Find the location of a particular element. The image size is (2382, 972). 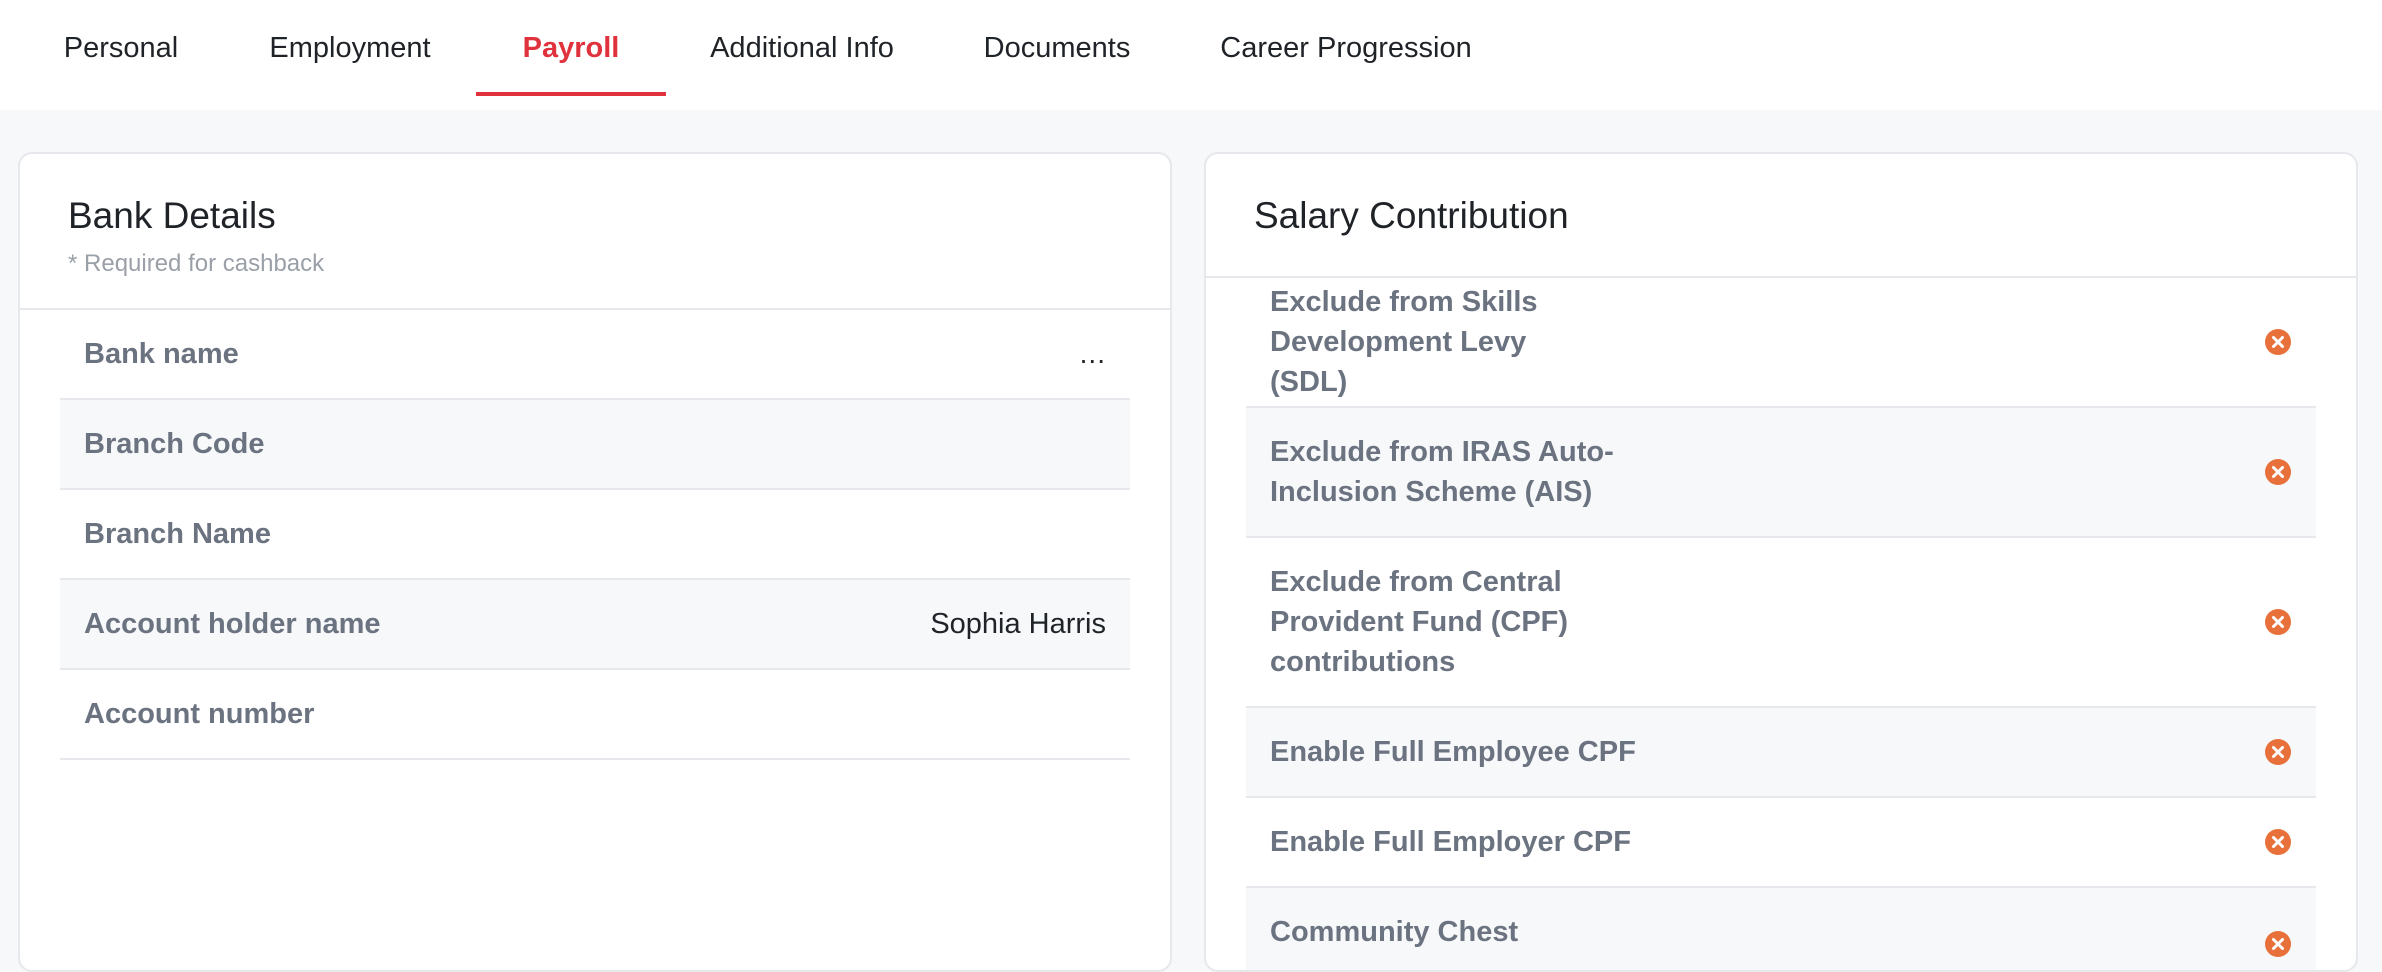

bank-details-header: Bank Details * Required for cashback is located at coordinates (595, 232).